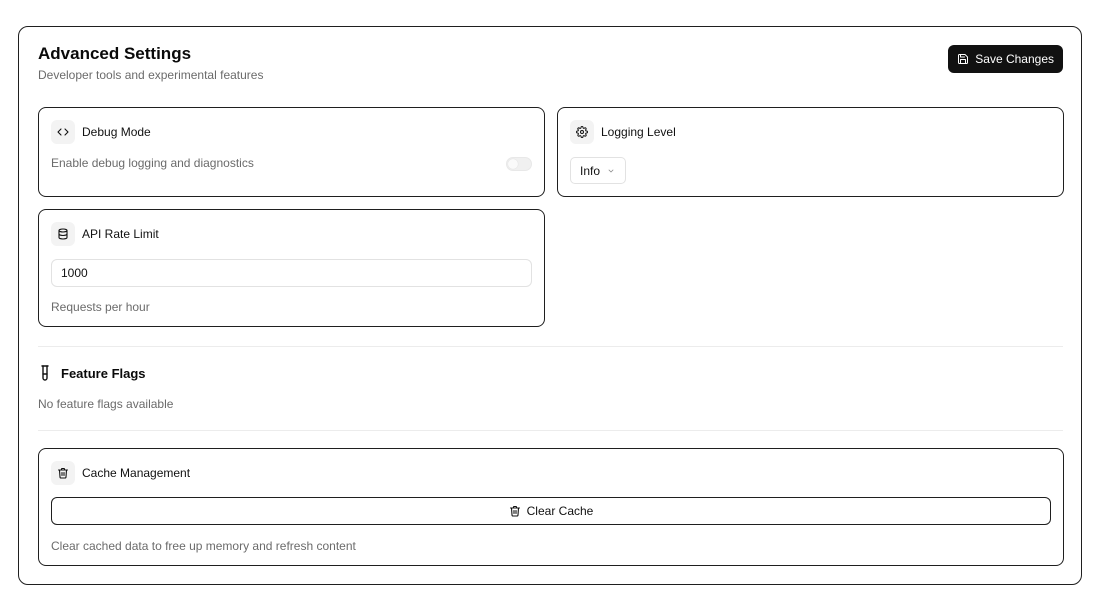 The width and height of the screenshot is (1100, 611). I want to click on api-rate-limit-hint: Requests per hour, so click(100, 307).